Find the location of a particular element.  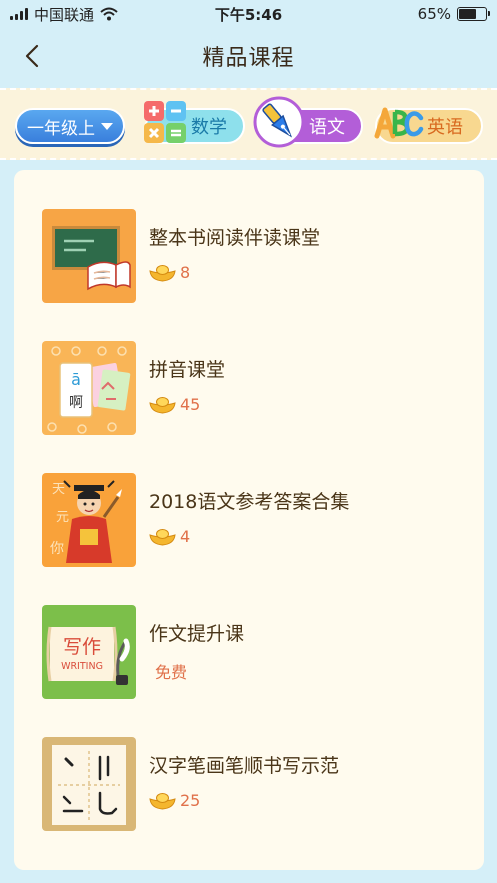

course-price: 4 is located at coordinates (169, 536).